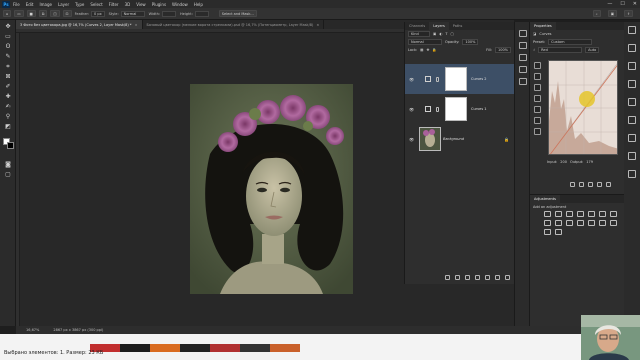  I want to click on workspace-icon: ▣, so click(612, 13).